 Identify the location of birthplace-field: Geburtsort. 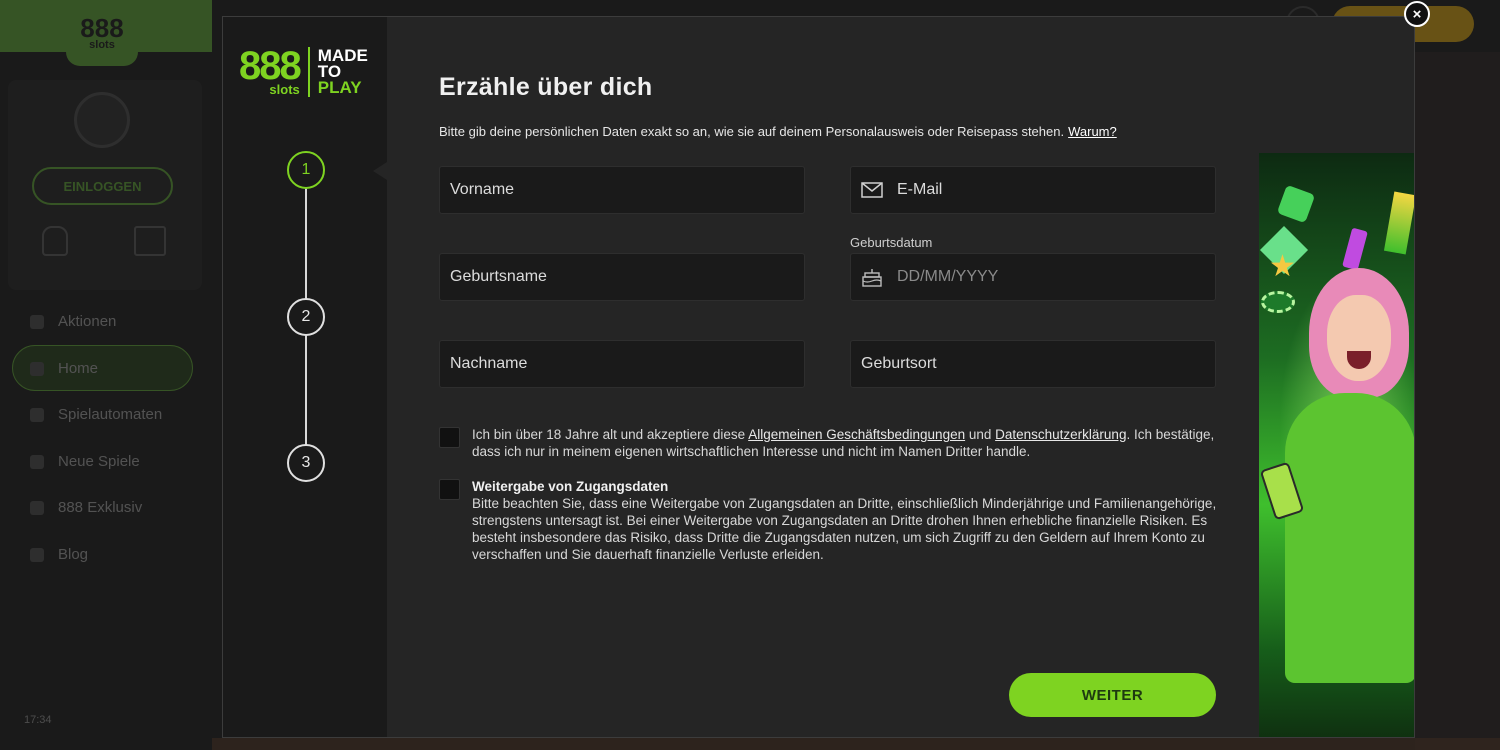
(1033, 364).